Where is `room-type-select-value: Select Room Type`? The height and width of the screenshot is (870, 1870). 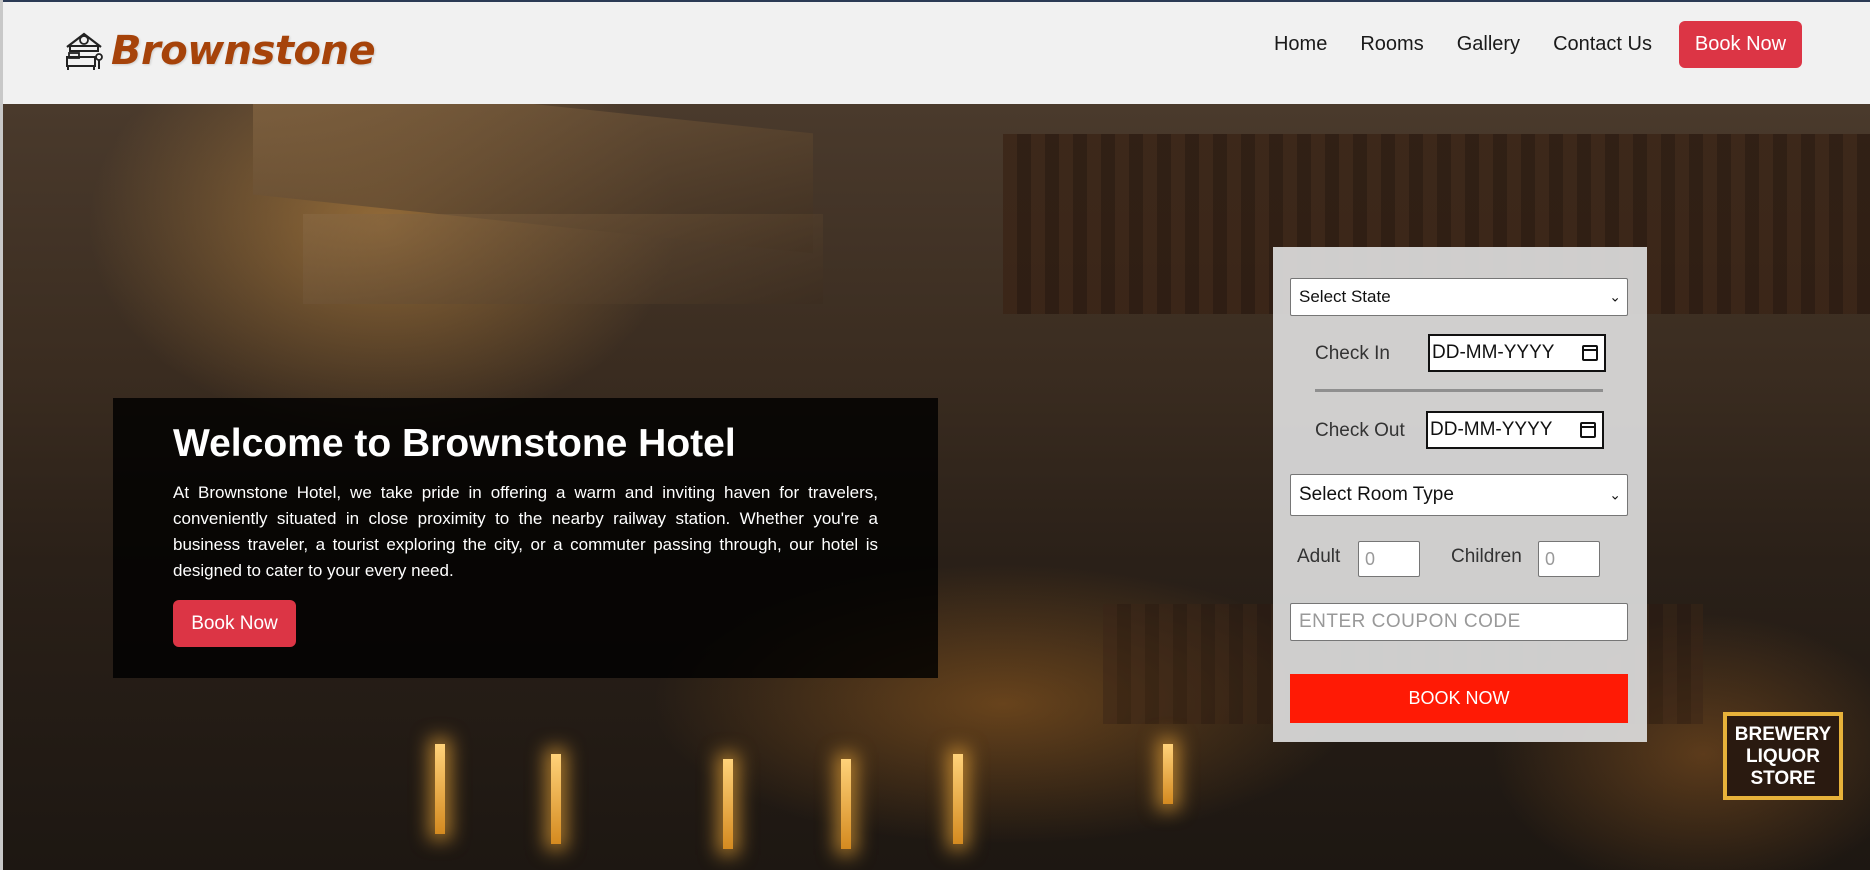 room-type-select-value: Select Room Type is located at coordinates (1376, 494).